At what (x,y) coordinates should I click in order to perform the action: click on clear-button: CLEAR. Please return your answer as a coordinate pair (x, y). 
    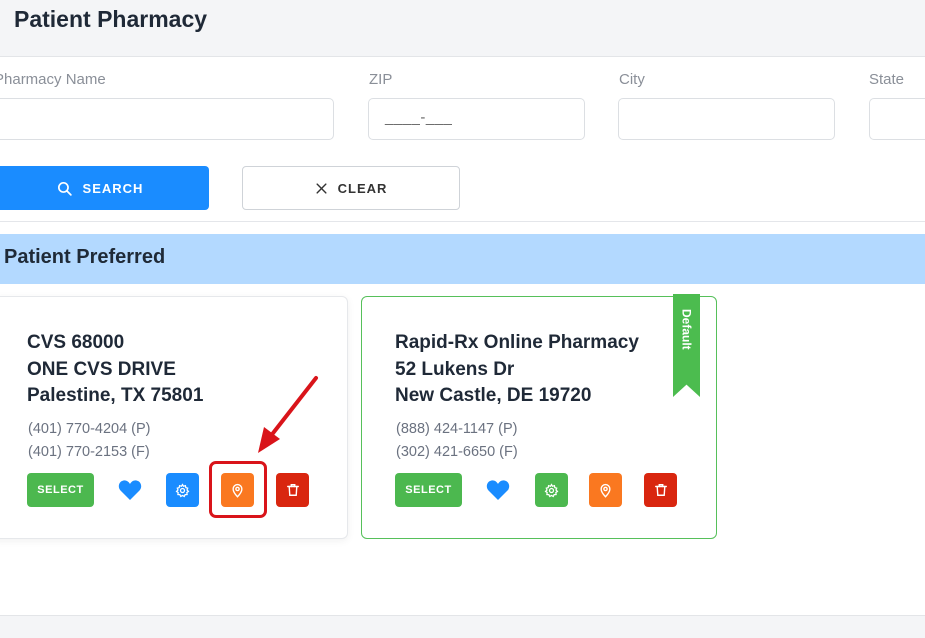
    Looking at the image, I should click on (351, 188).